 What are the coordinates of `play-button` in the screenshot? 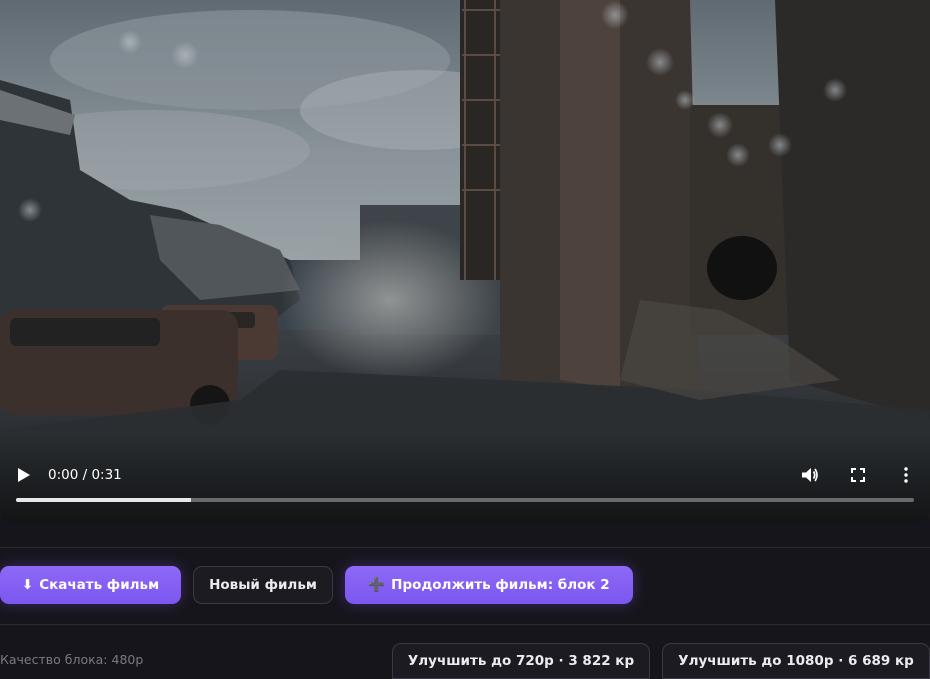 It's located at (24, 475).